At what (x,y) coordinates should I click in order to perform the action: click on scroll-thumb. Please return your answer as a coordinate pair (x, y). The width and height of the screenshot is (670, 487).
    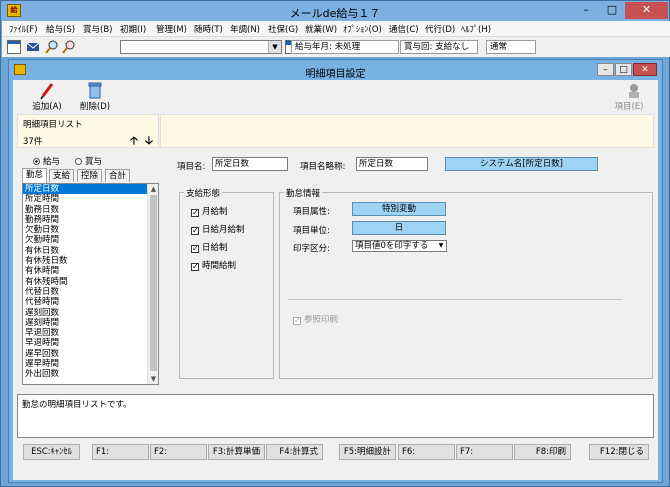
    Looking at the image, I should click on (153, 283).